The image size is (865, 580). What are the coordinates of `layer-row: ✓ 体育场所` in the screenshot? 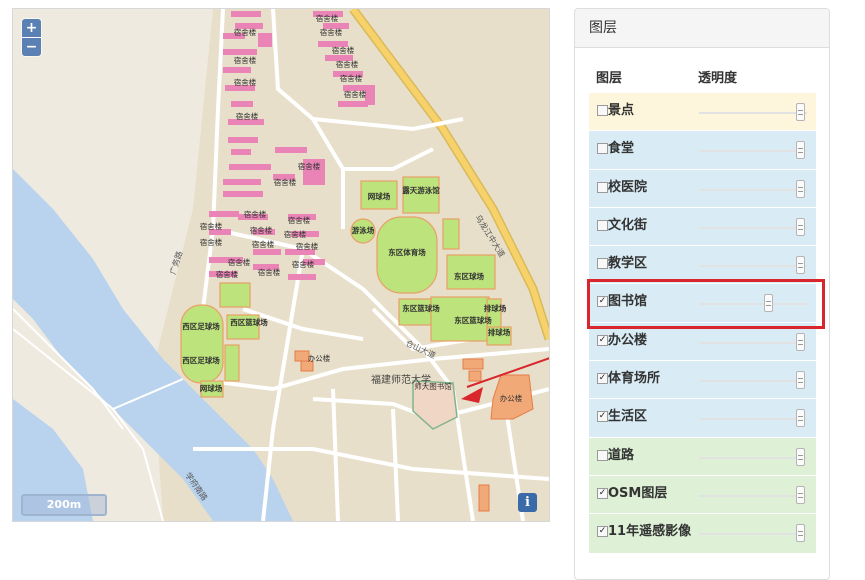 It's located at (702, 379).